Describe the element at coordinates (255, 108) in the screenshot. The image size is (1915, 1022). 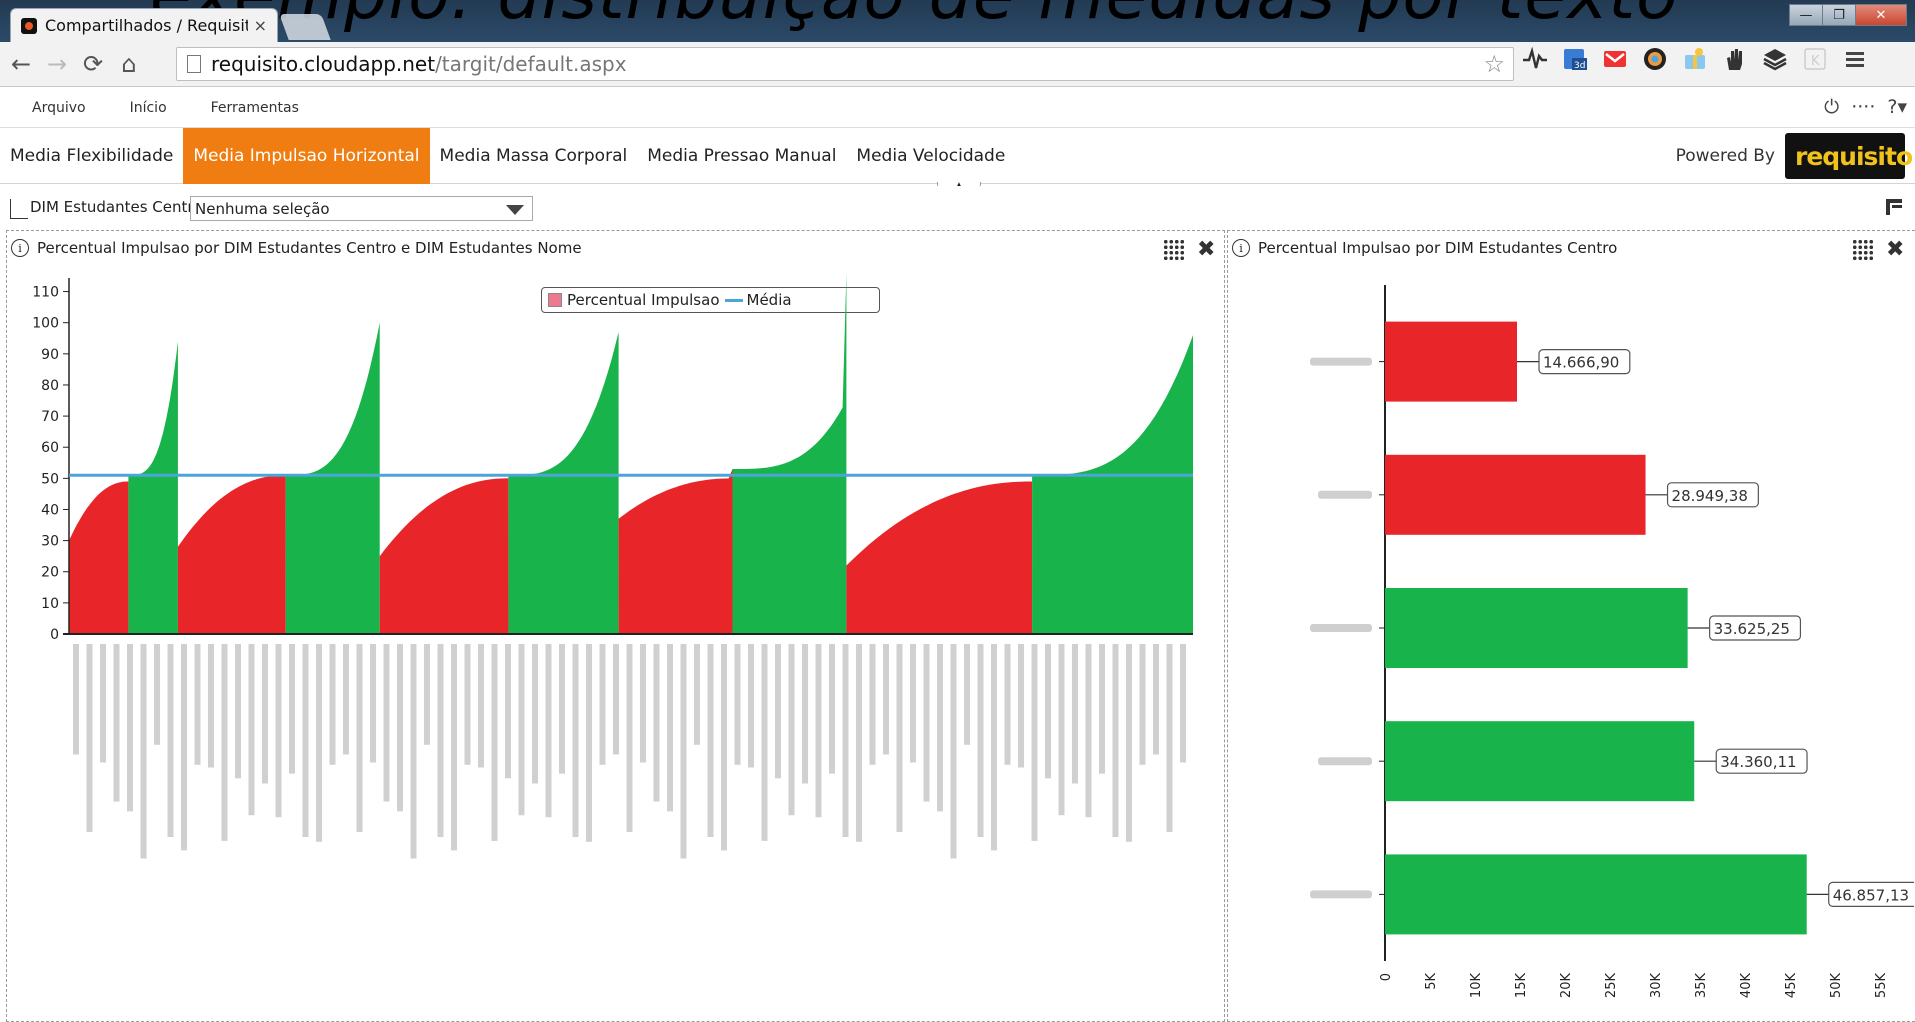
I see `menu-ferramentas: Ferramentas` at that location.